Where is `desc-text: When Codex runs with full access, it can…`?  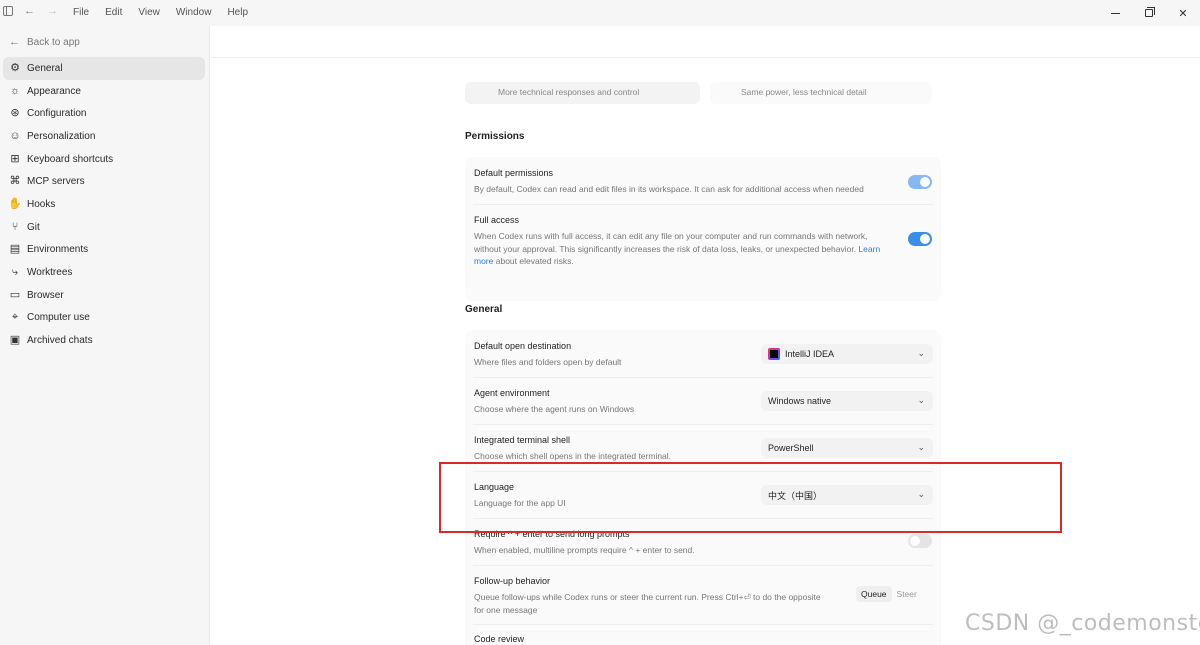
desc-text: When Codex runs with full access, it can… is located at coordinates (671, 242).